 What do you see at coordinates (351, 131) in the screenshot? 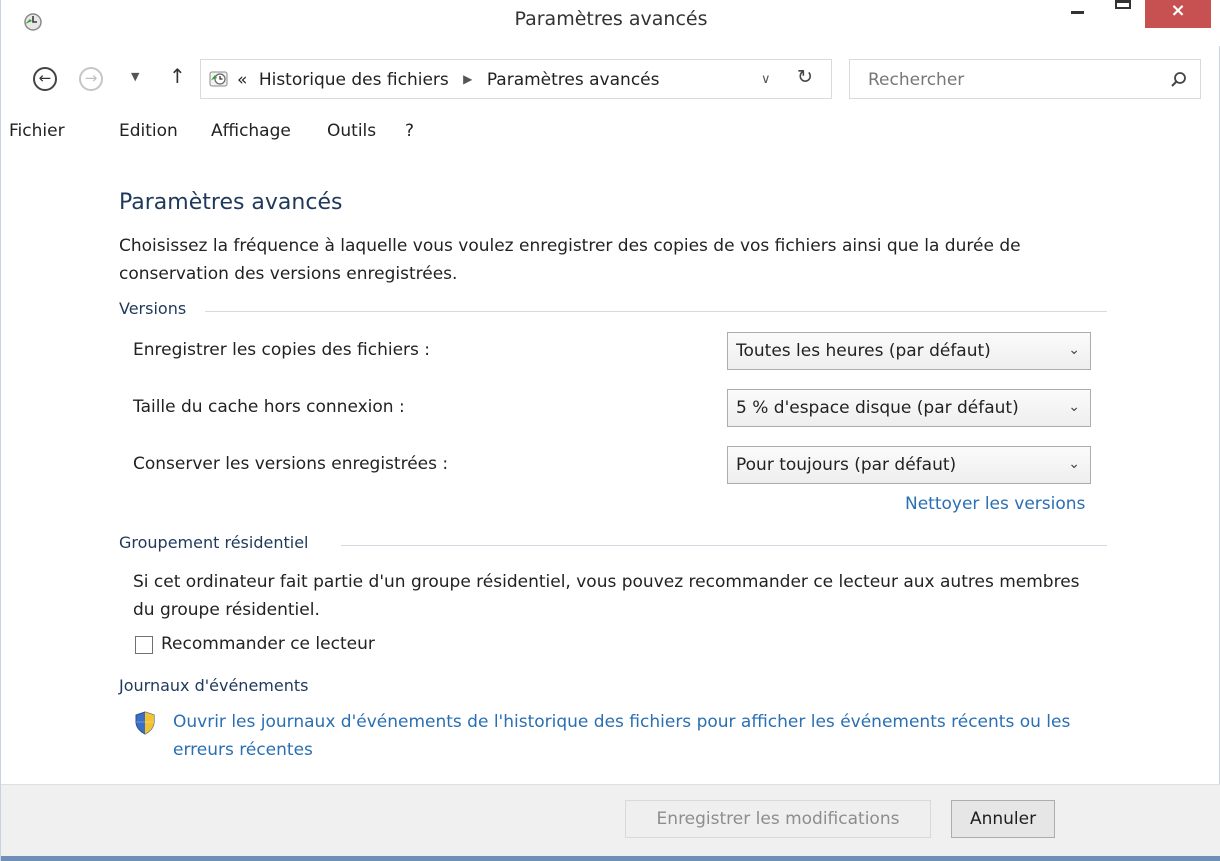
I see `menu-outils: Outils` at bounding box center [351, 131].